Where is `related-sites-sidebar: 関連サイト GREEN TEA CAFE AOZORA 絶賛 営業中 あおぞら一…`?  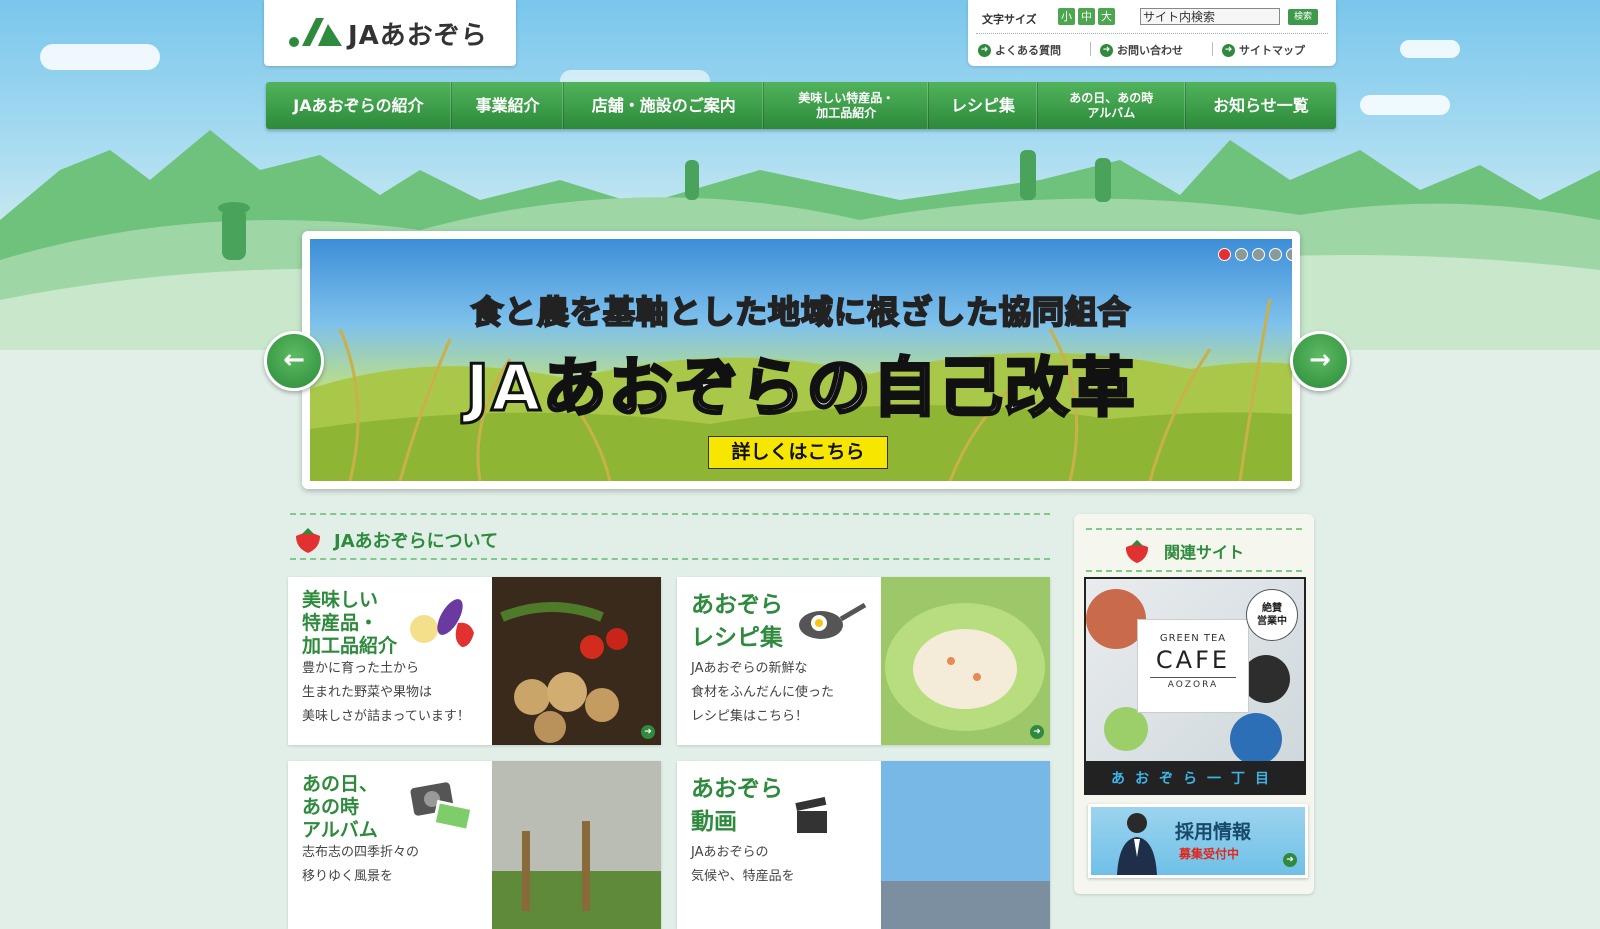
related-sites-sidebar: 関連サイト GREEN TEA CAFE AOZORA 絶賛 営業中 あおぞら一… is located at coordinates (1194, 704).